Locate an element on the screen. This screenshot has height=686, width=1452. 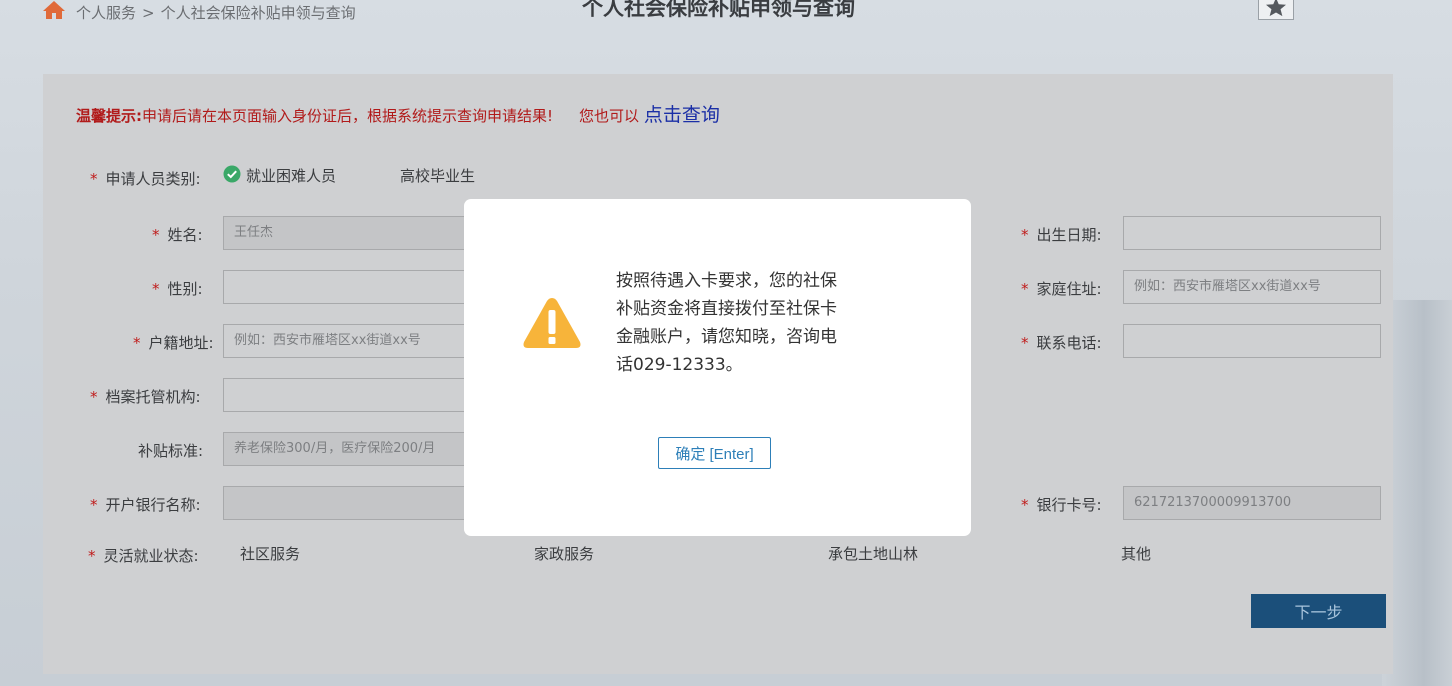
breadcrumb: 个人服务 > 个人社会保险补贴申领与查询 is located at coordinates (216, 12).